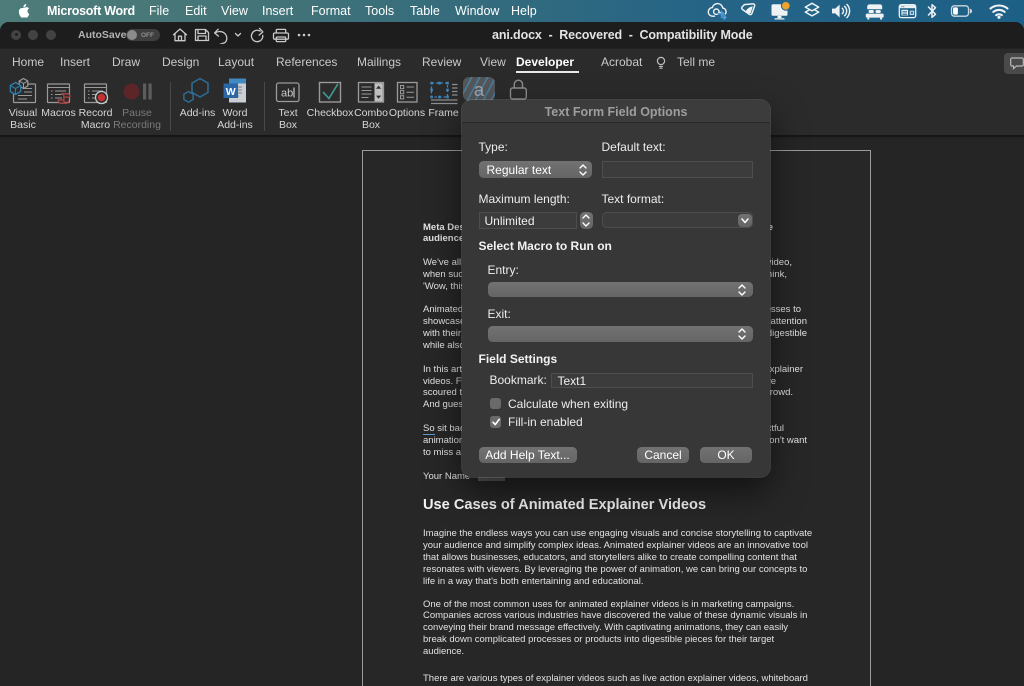  I want to click on svg-text: W, so click(231, 92).